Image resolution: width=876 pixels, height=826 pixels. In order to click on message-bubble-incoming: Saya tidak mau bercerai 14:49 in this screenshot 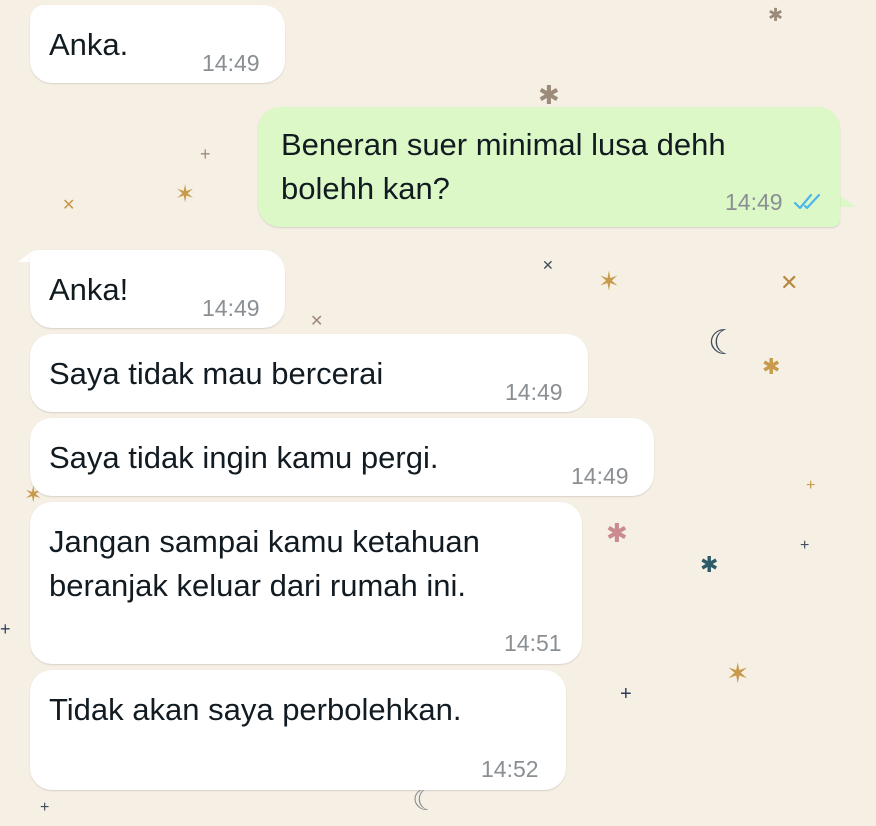, I will do `click(309, 373)`.